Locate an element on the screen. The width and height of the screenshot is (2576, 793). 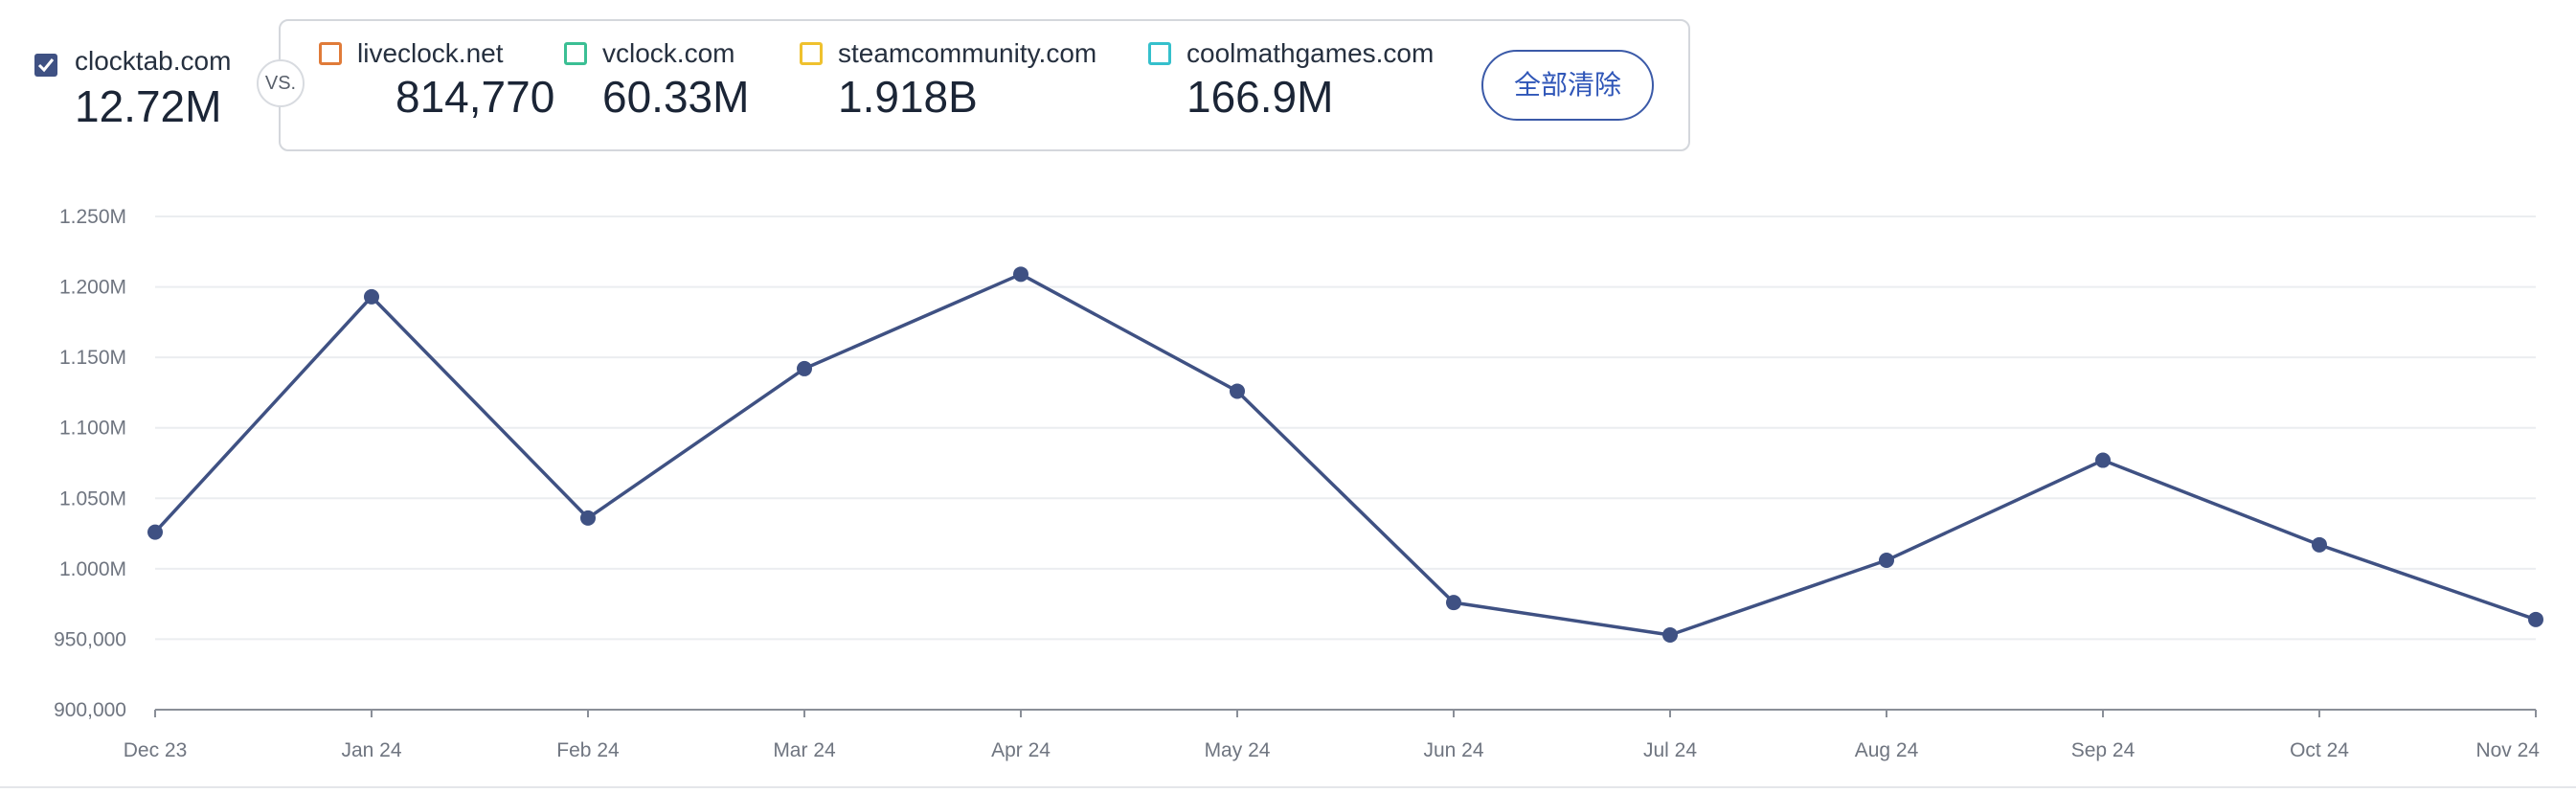
x-tick-label: Aug 24 is located at coordinates (1887, 750).